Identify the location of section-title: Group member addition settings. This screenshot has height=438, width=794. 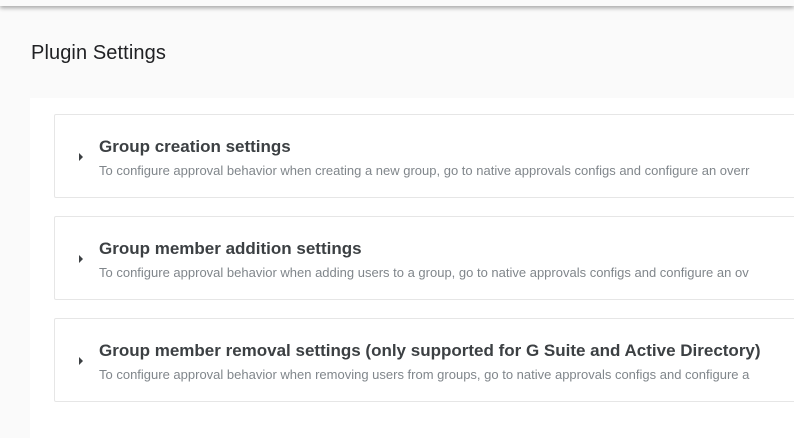
(230, 248).